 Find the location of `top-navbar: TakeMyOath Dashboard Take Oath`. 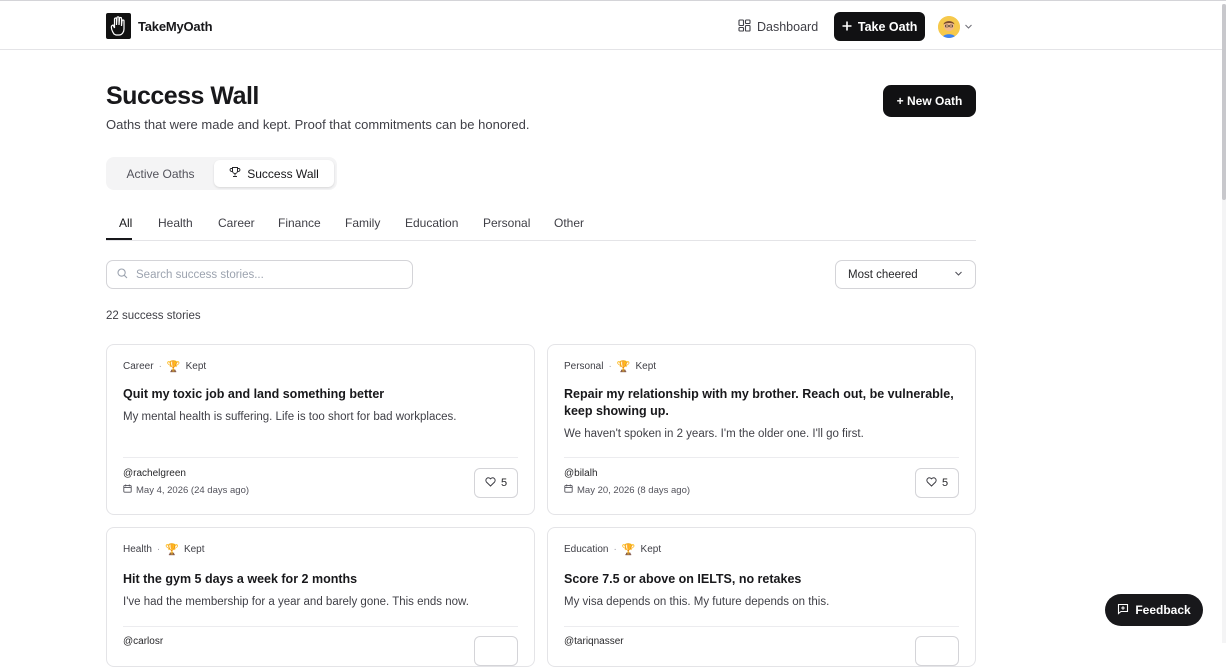

top-navbar: TakeMyOath Dashboard Take Oath is located at coordinates (611, 27).